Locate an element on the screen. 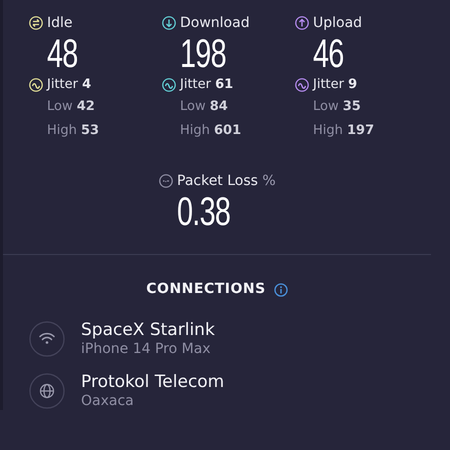 This screenshot has height=450, width=450. info-icon is located at coordinates (281, 289).